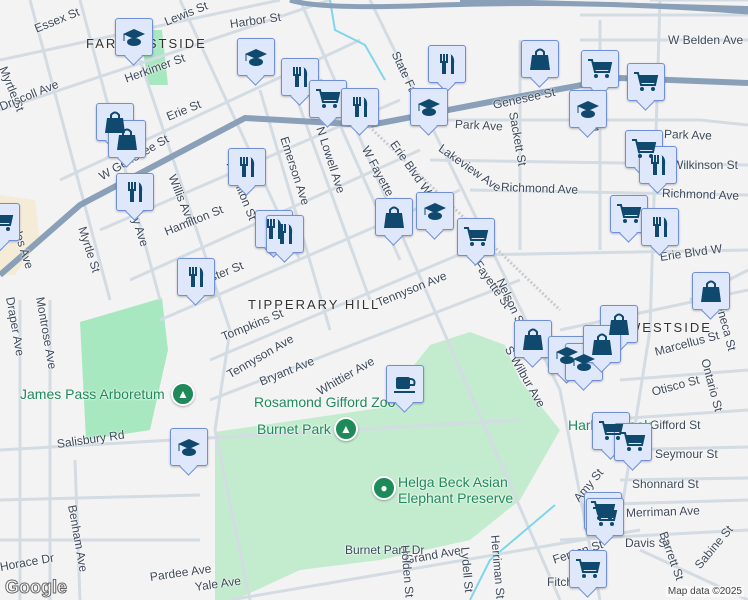 The width and height of the screenshot is (748, 600). What do you see at coordinates (706, 40) in the screenshot?
I see `street-label: W Belden Ave` at bounding box center [706, 40].